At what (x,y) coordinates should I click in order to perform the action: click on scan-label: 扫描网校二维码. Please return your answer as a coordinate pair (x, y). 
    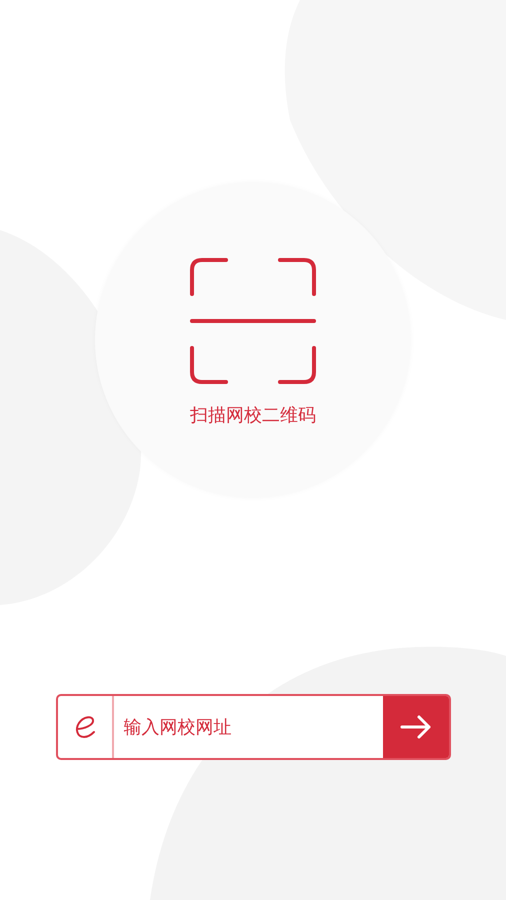
    Looking at the image, I should click on (253, 416).